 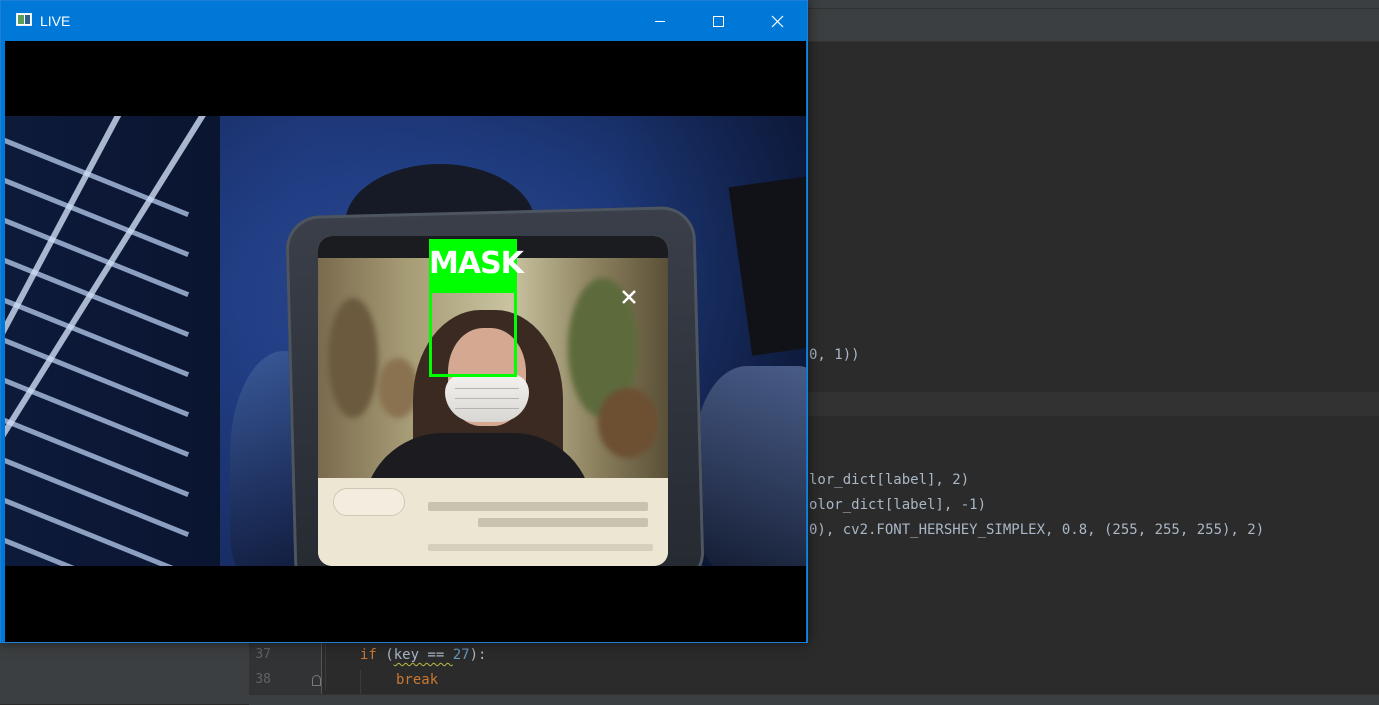 I want to click on code-fragment: lor_dict[label], 2), so click(x=889, y=480).